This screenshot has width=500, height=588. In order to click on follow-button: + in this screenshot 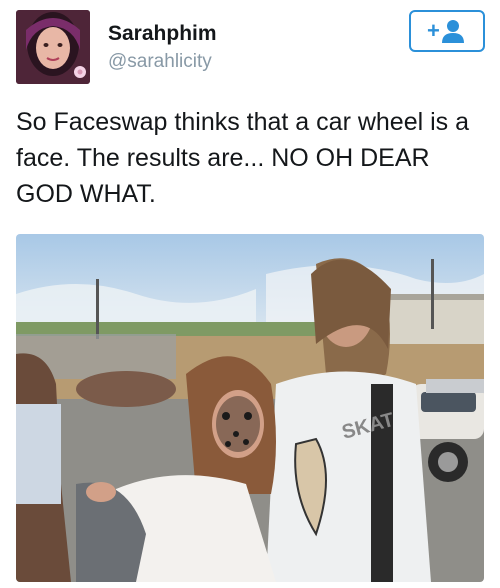, I will do `click(447, 31)`.